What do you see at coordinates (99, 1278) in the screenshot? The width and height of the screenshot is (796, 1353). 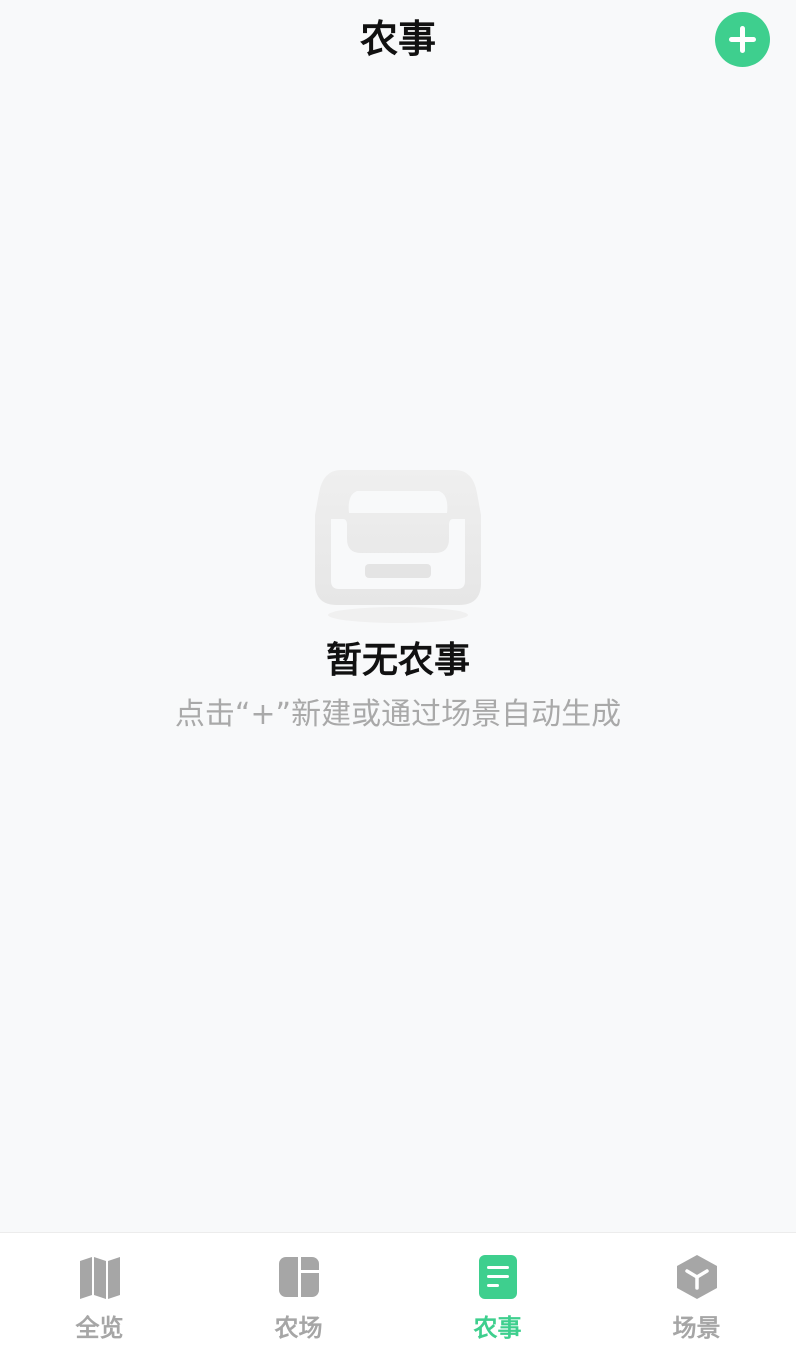 I see `map-icon` at bounding box center [99, 1278].